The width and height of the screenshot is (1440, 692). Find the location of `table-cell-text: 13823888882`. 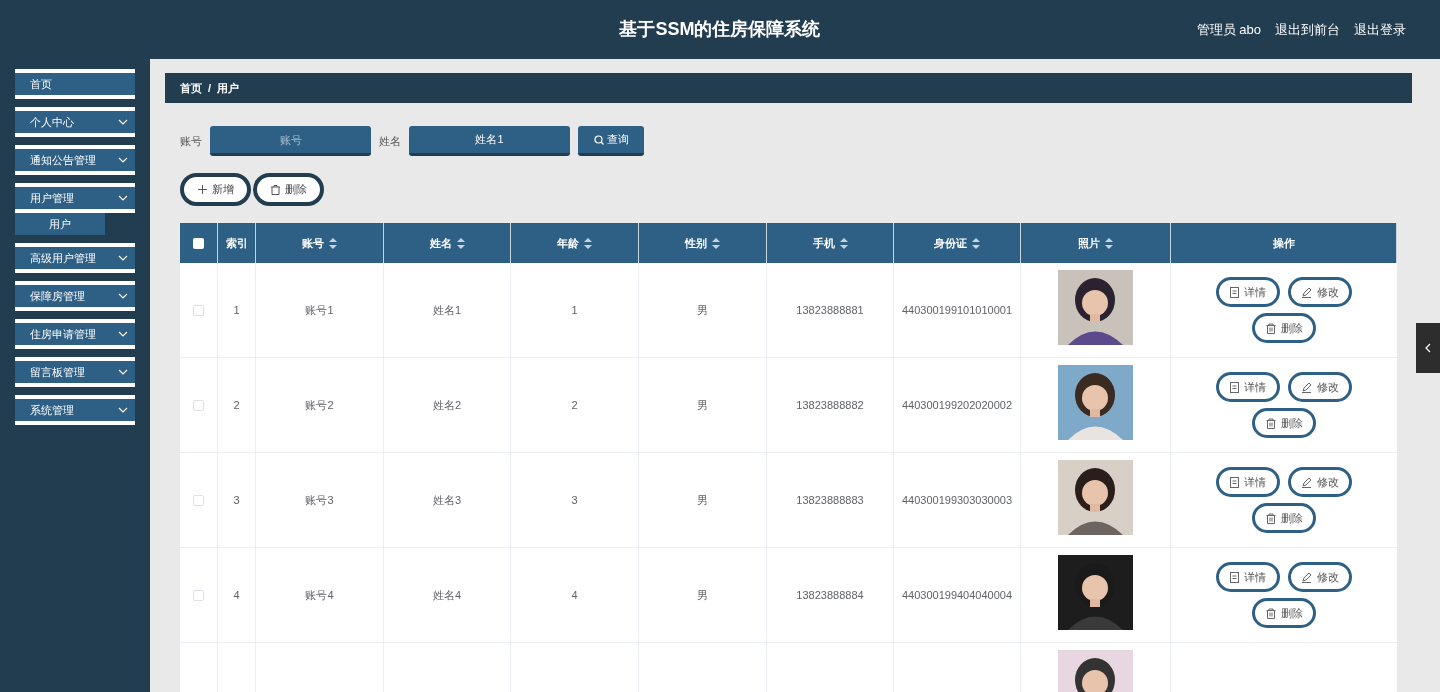

table-cell-text: 13823888882 is located at coordinates (830, 405).